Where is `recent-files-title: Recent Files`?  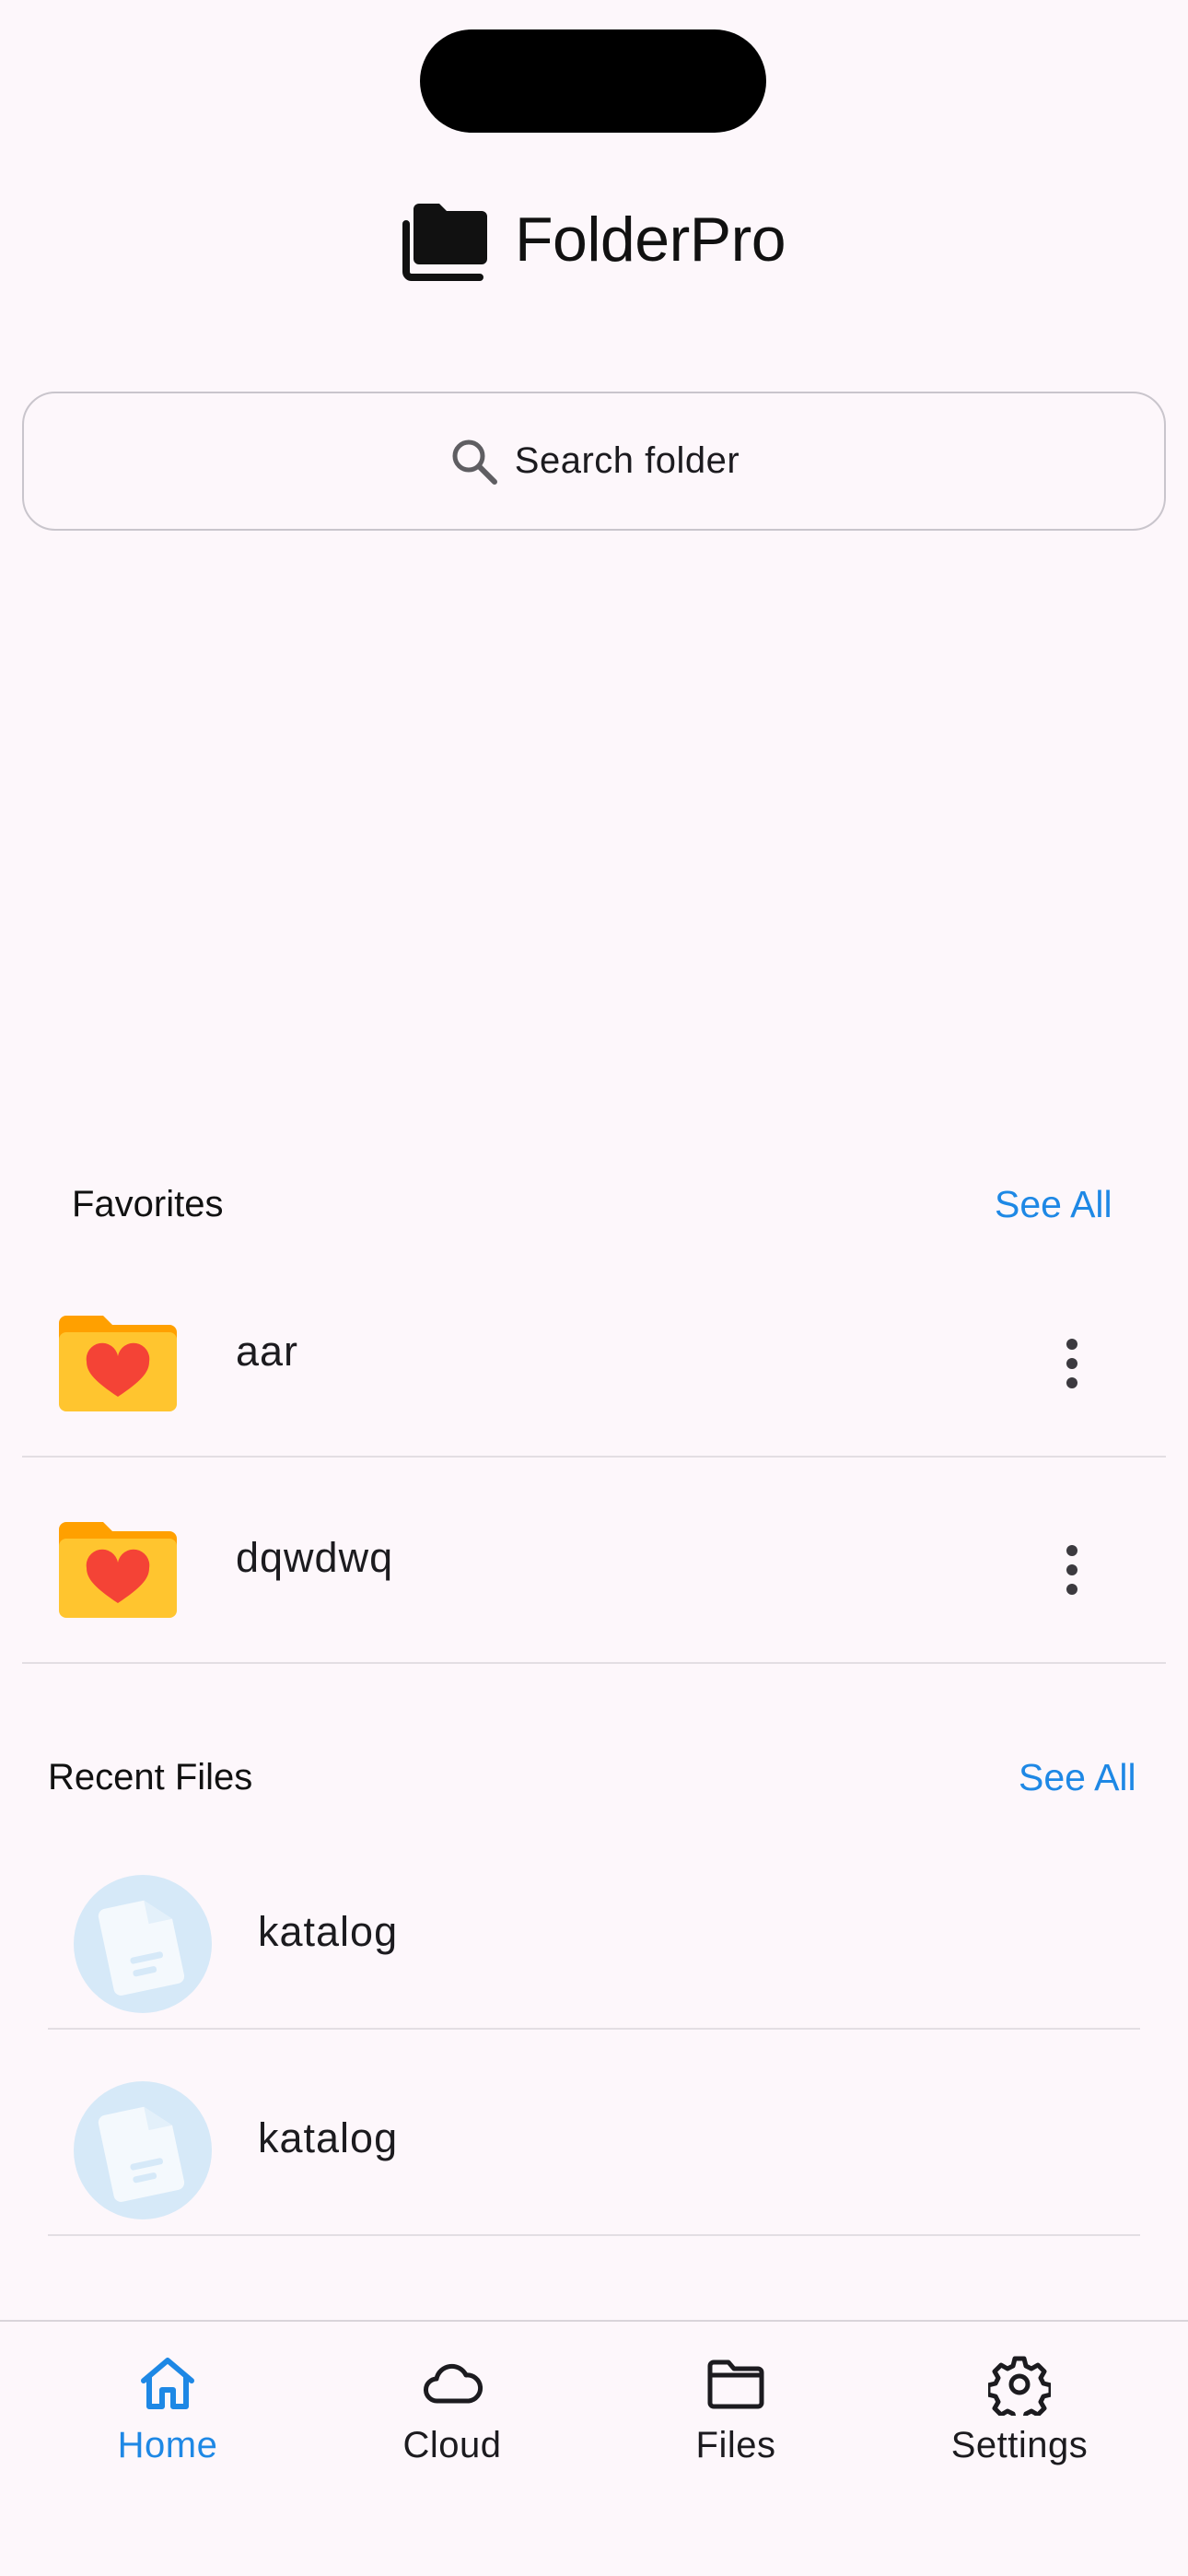 recent-files-title: Recent Files is located at coordinates (150, 1777).